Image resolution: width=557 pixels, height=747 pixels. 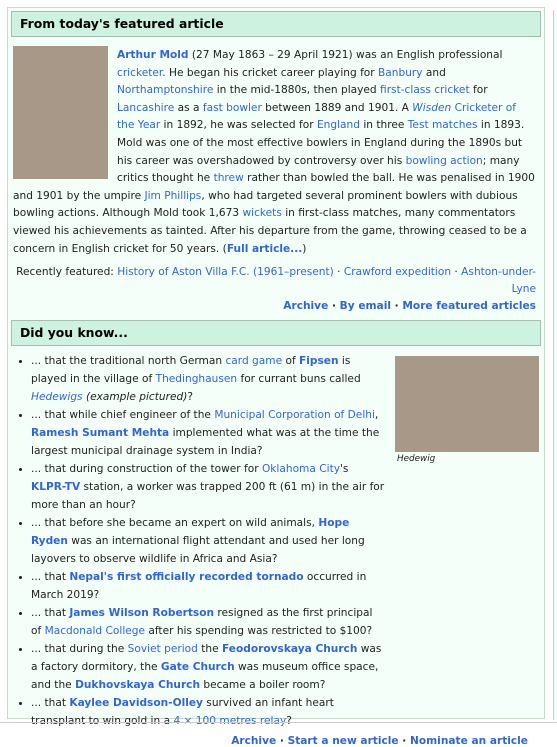 I want to click on dyk-image, so click(x=467, y=404).